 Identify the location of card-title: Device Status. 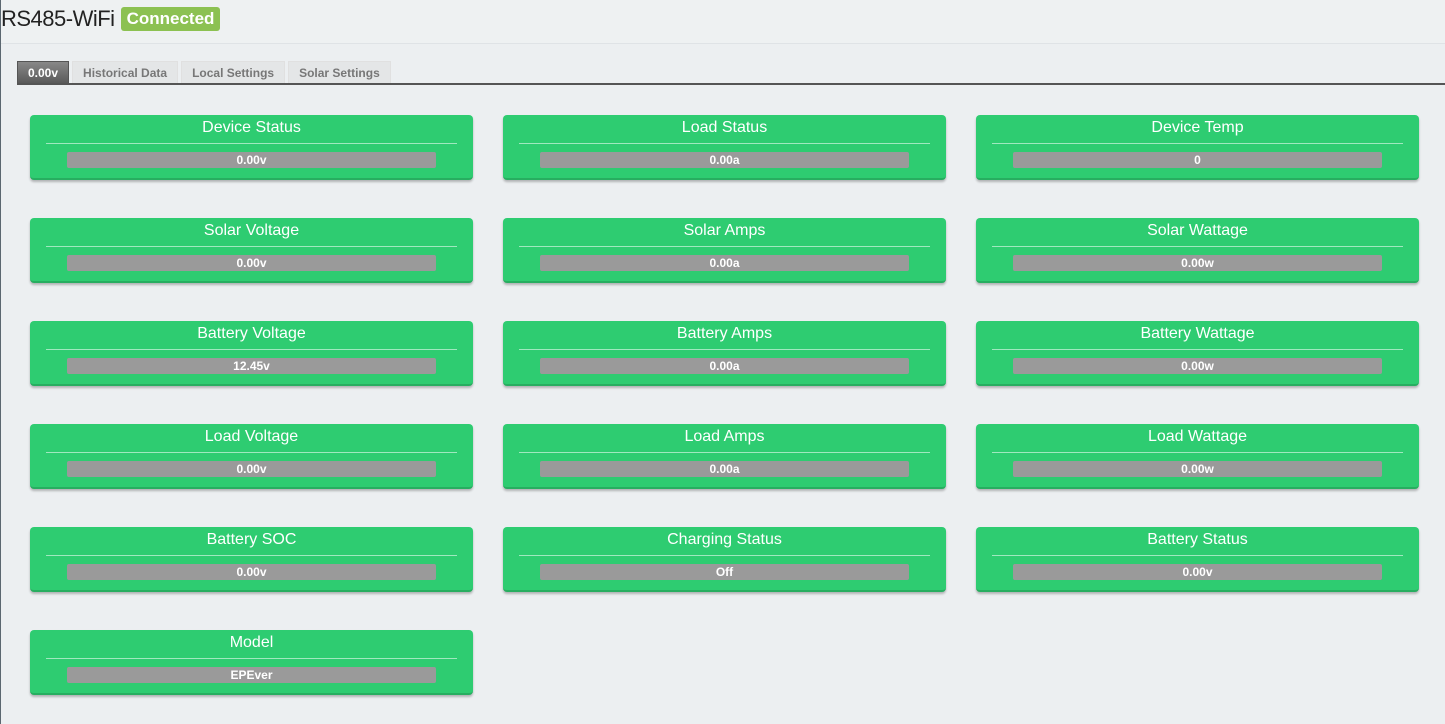
(251, 127).